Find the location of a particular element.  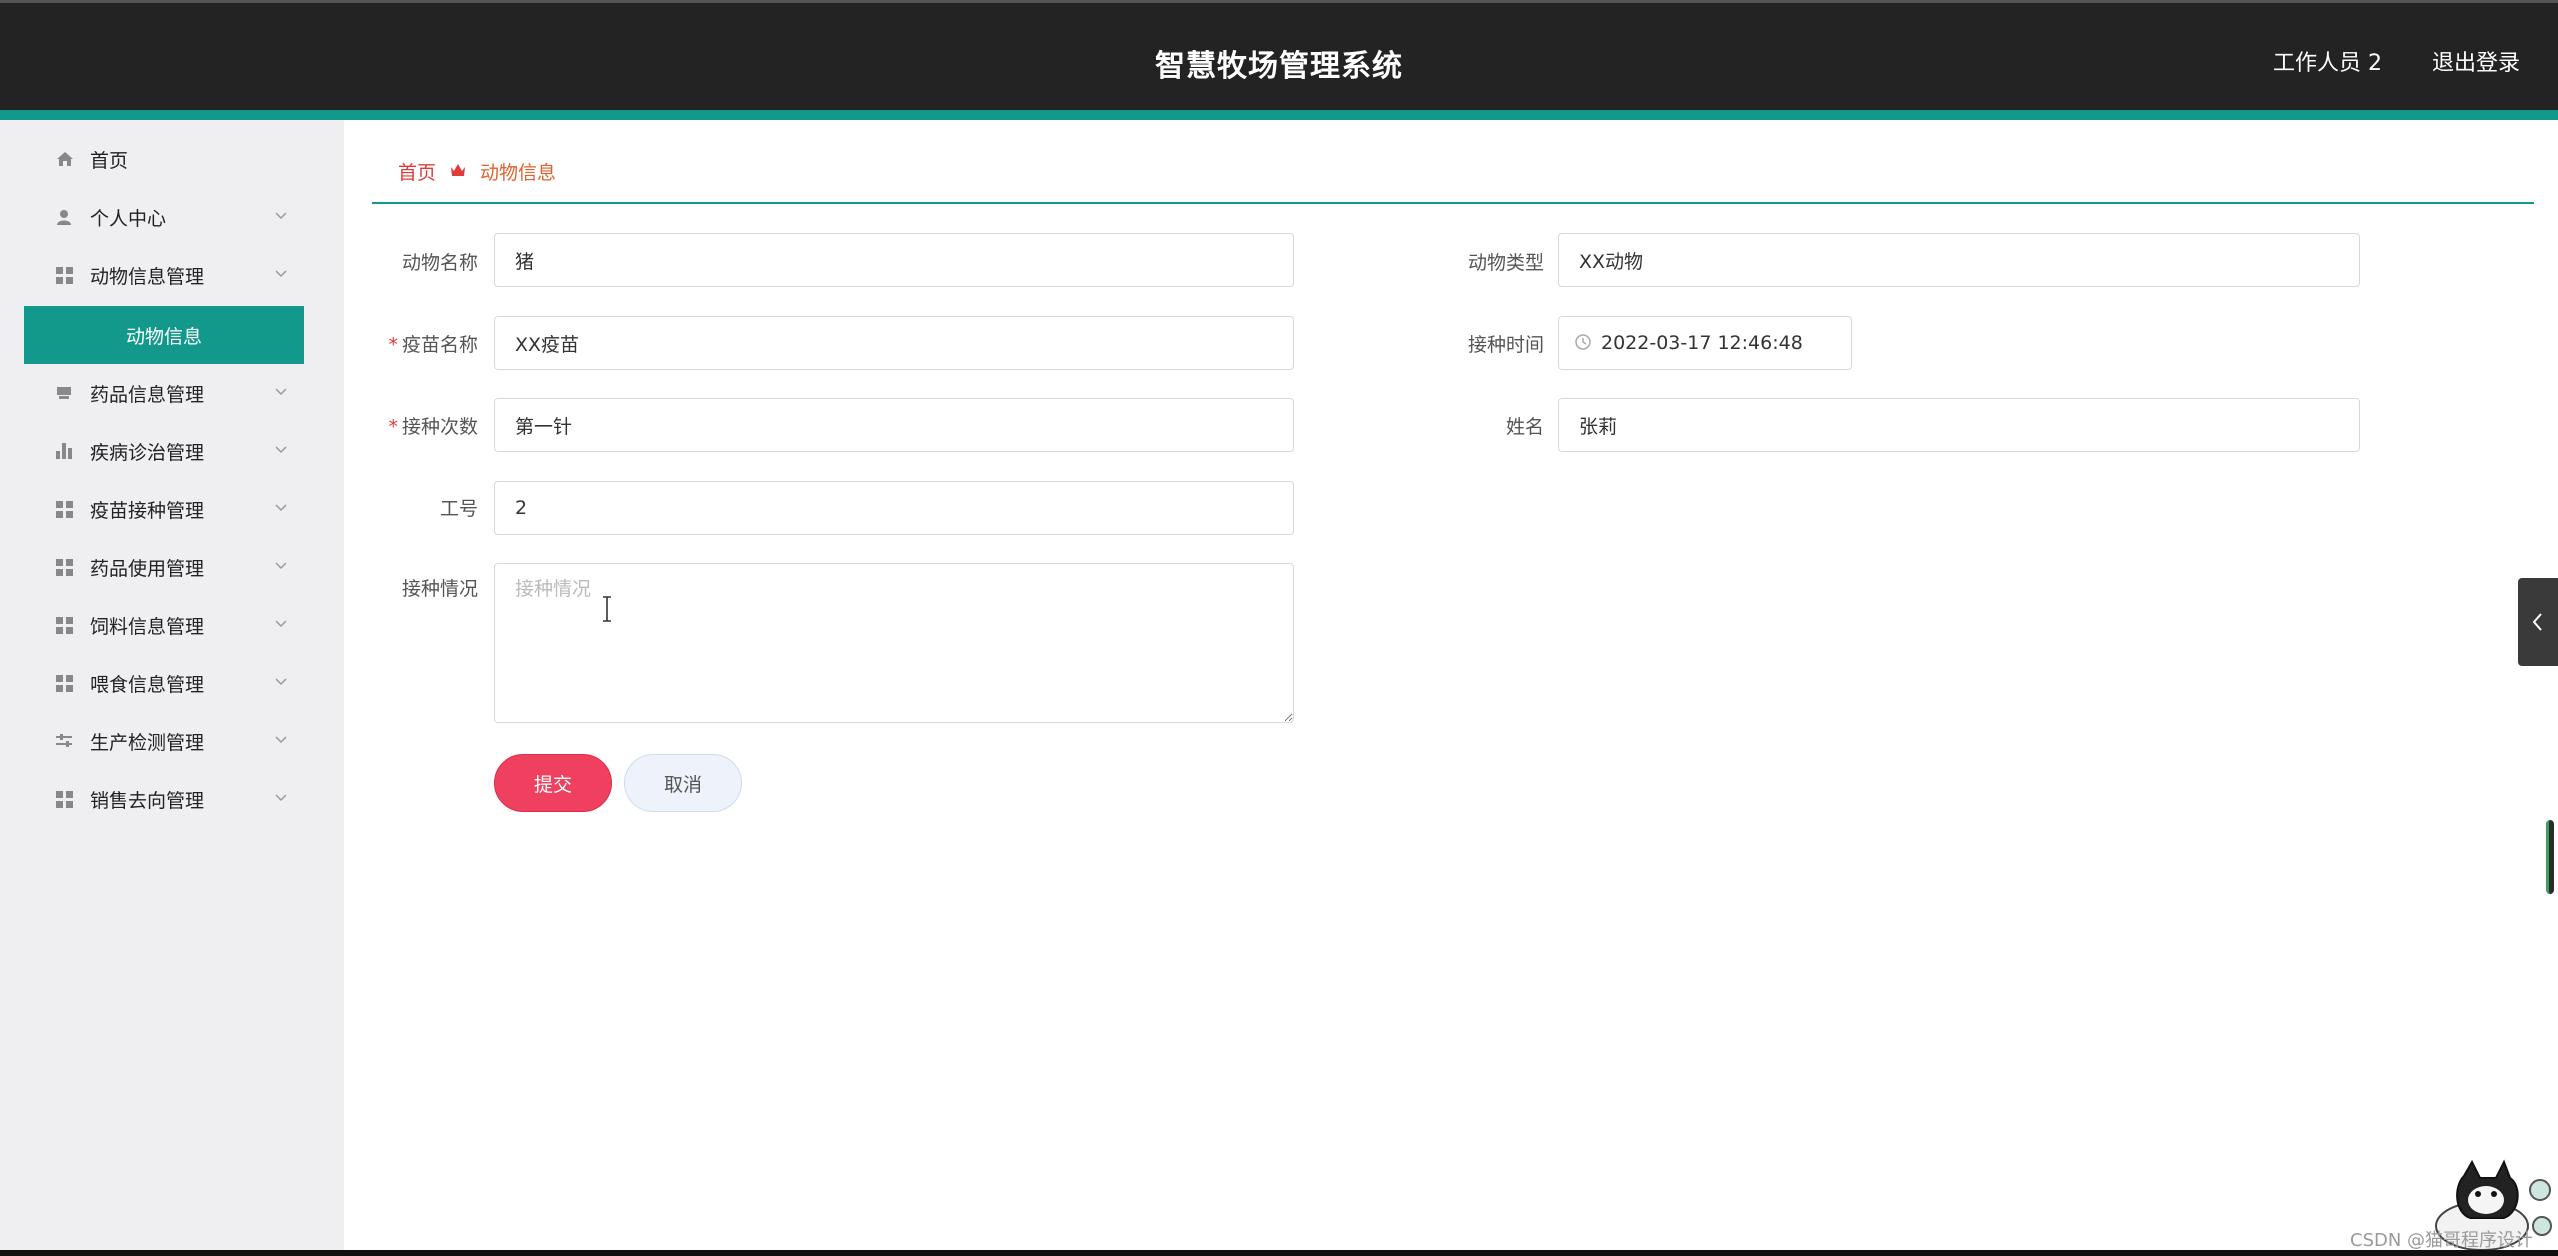

sidebar-item-label: 动物信息管理 is located at coordinates (147, 276).